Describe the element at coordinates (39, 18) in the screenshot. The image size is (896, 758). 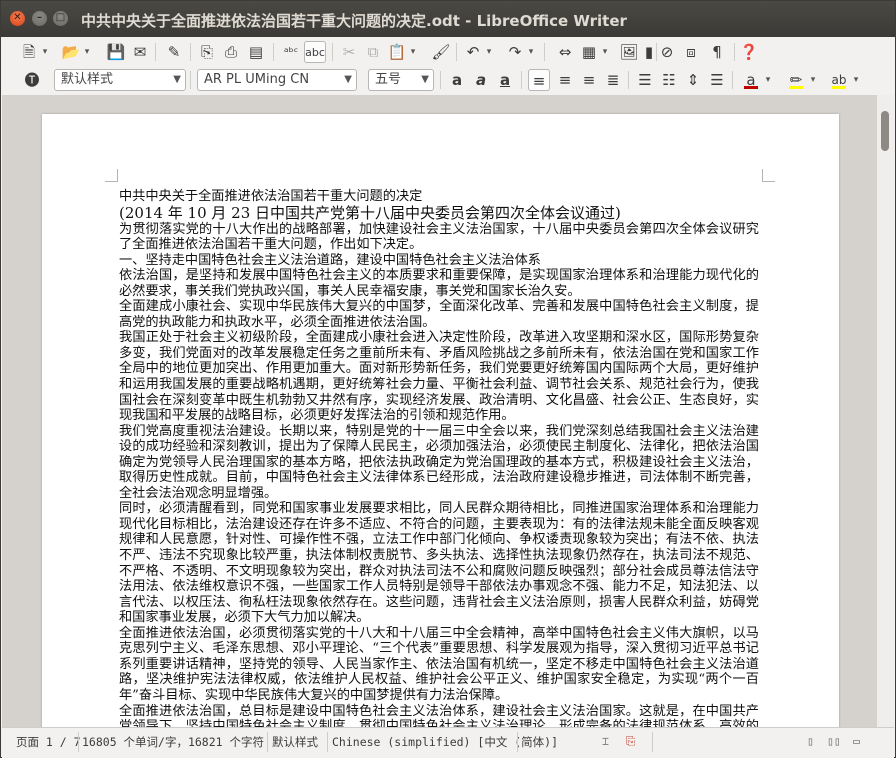
I see `minimize-button: –` at that location.